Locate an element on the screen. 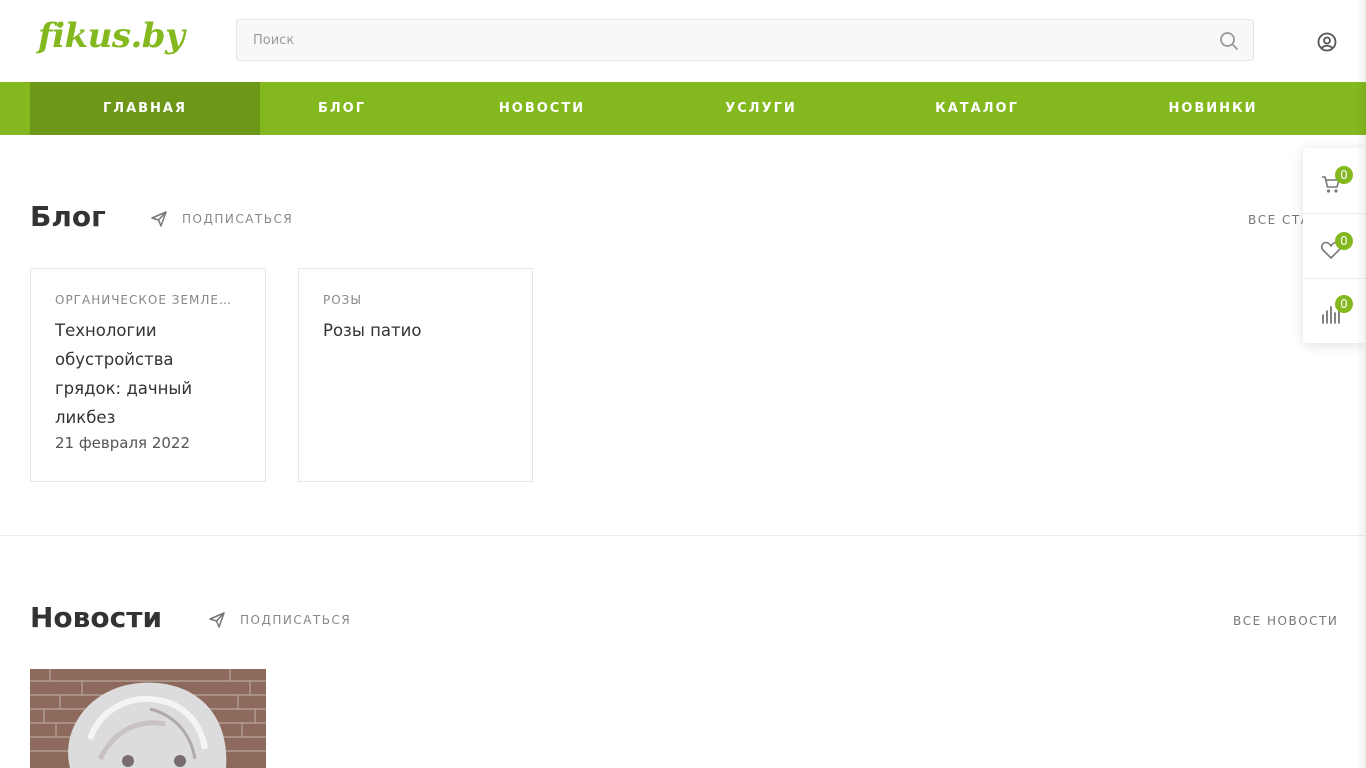 The height and width of the screenshot is (768, 1366). nav-item-blog: БЛОГ is located at coordinates (342, 108).